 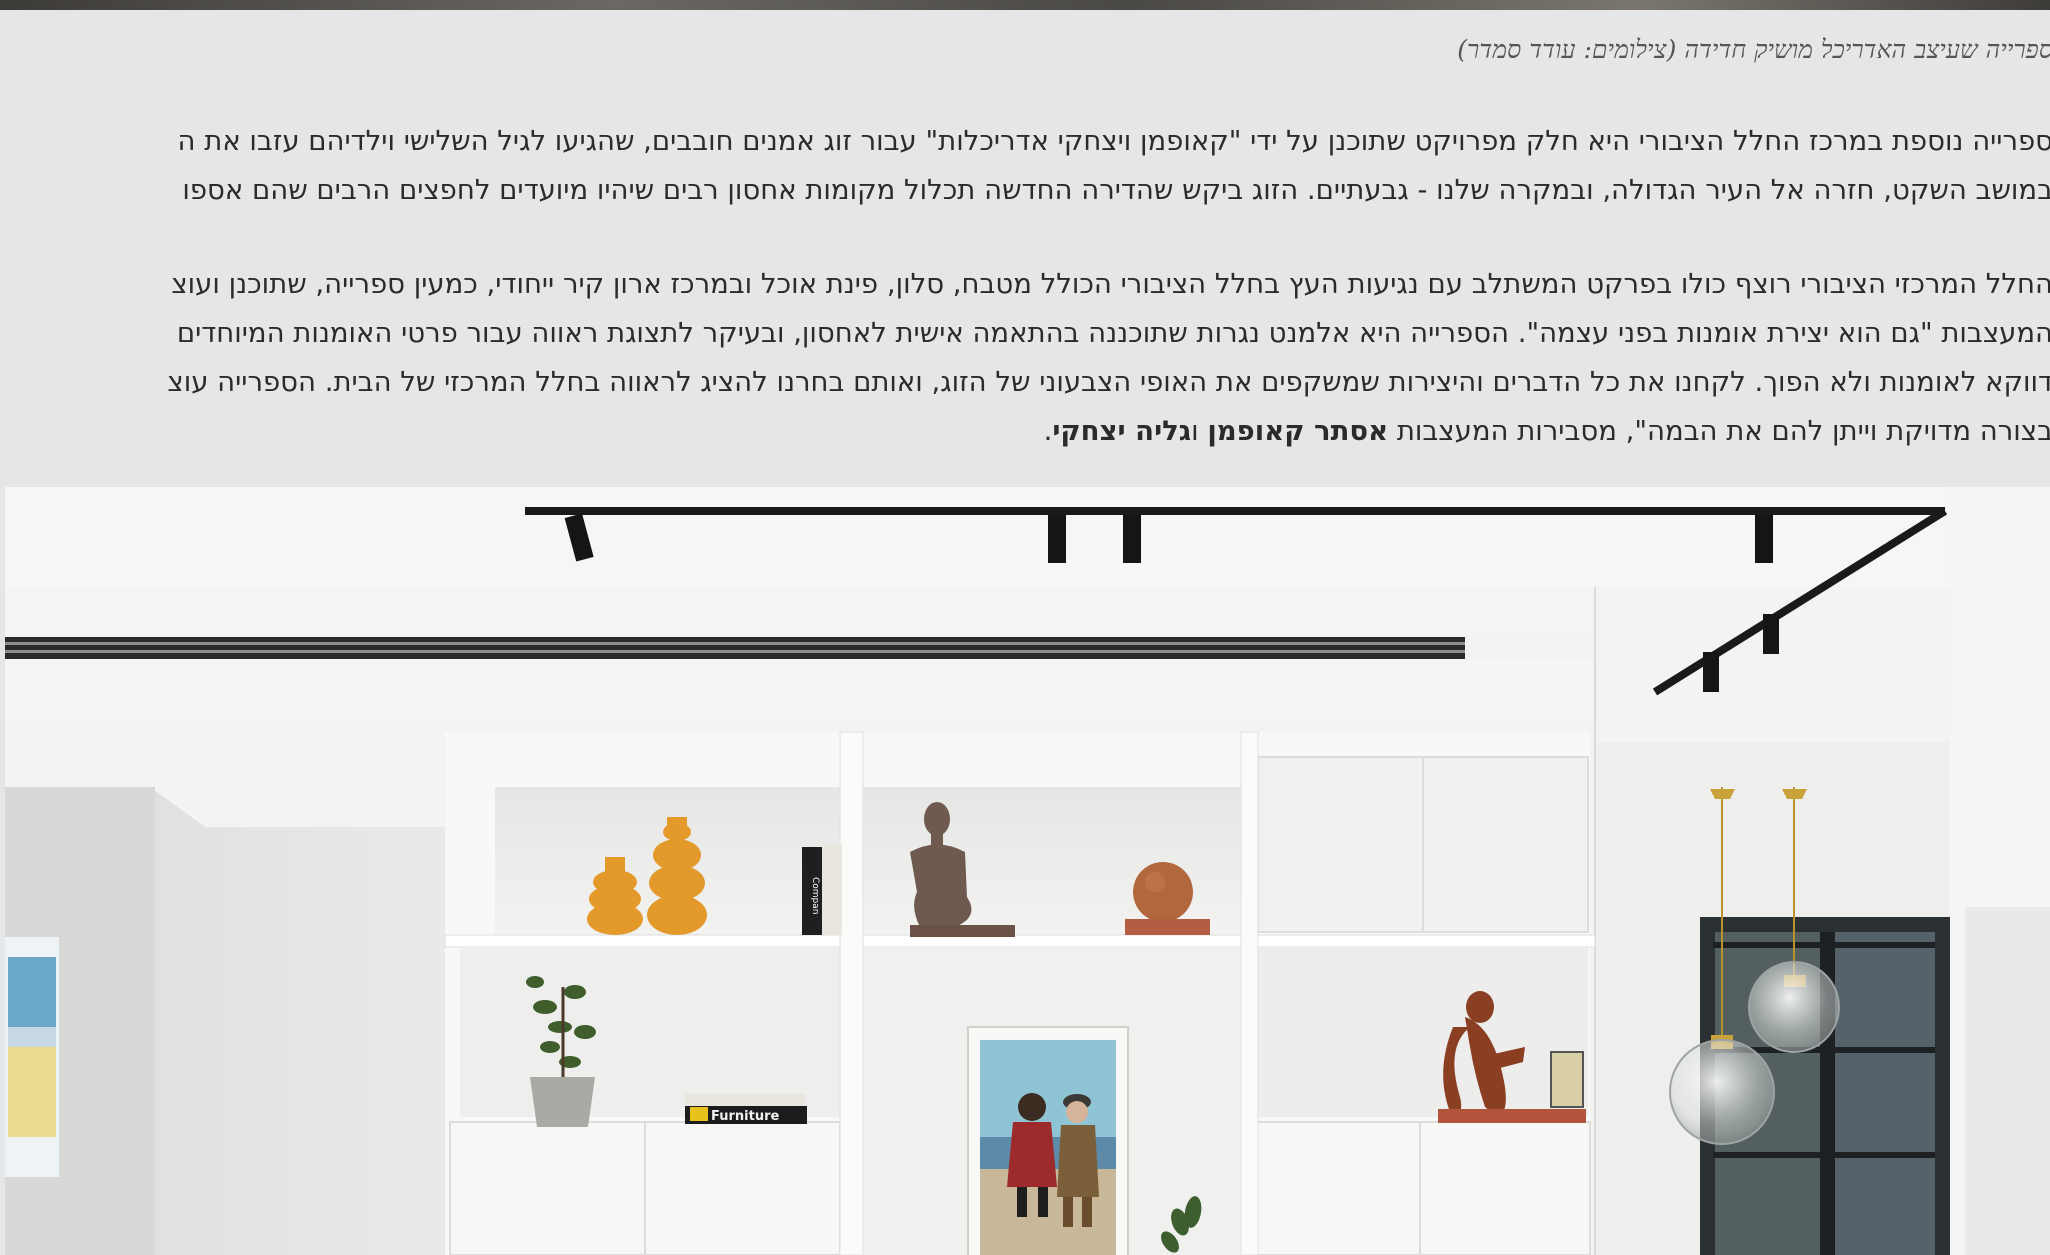 What do you see at coordinates (1199, 431) in the screenshot?
I see `name-connector: ו` at bounding box center [1199, 431].